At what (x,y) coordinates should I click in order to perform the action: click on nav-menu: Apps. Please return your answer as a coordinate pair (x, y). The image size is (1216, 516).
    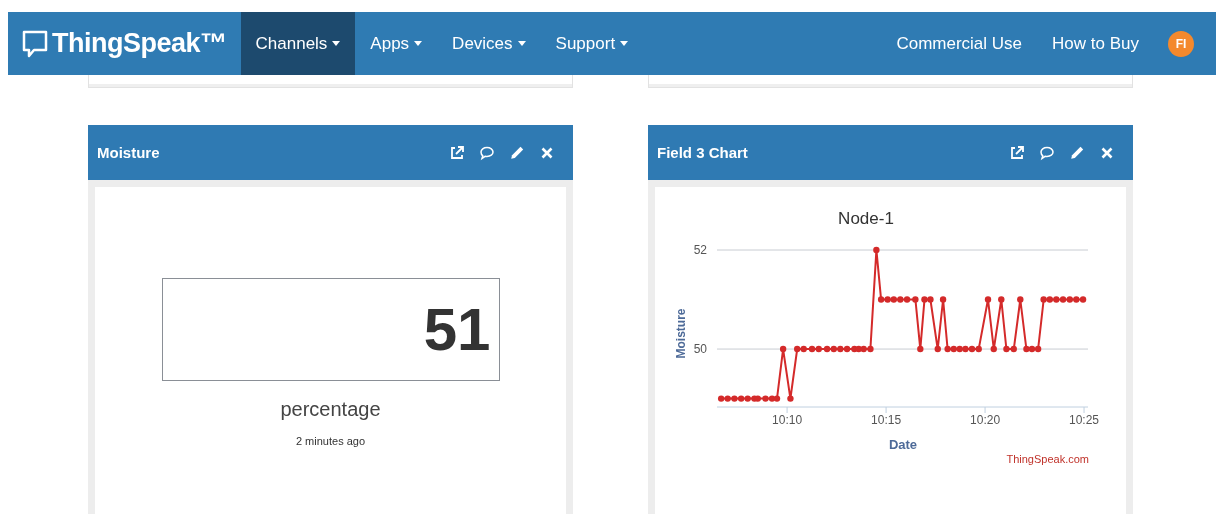
    Looking at the image, I should click on (396, 43).